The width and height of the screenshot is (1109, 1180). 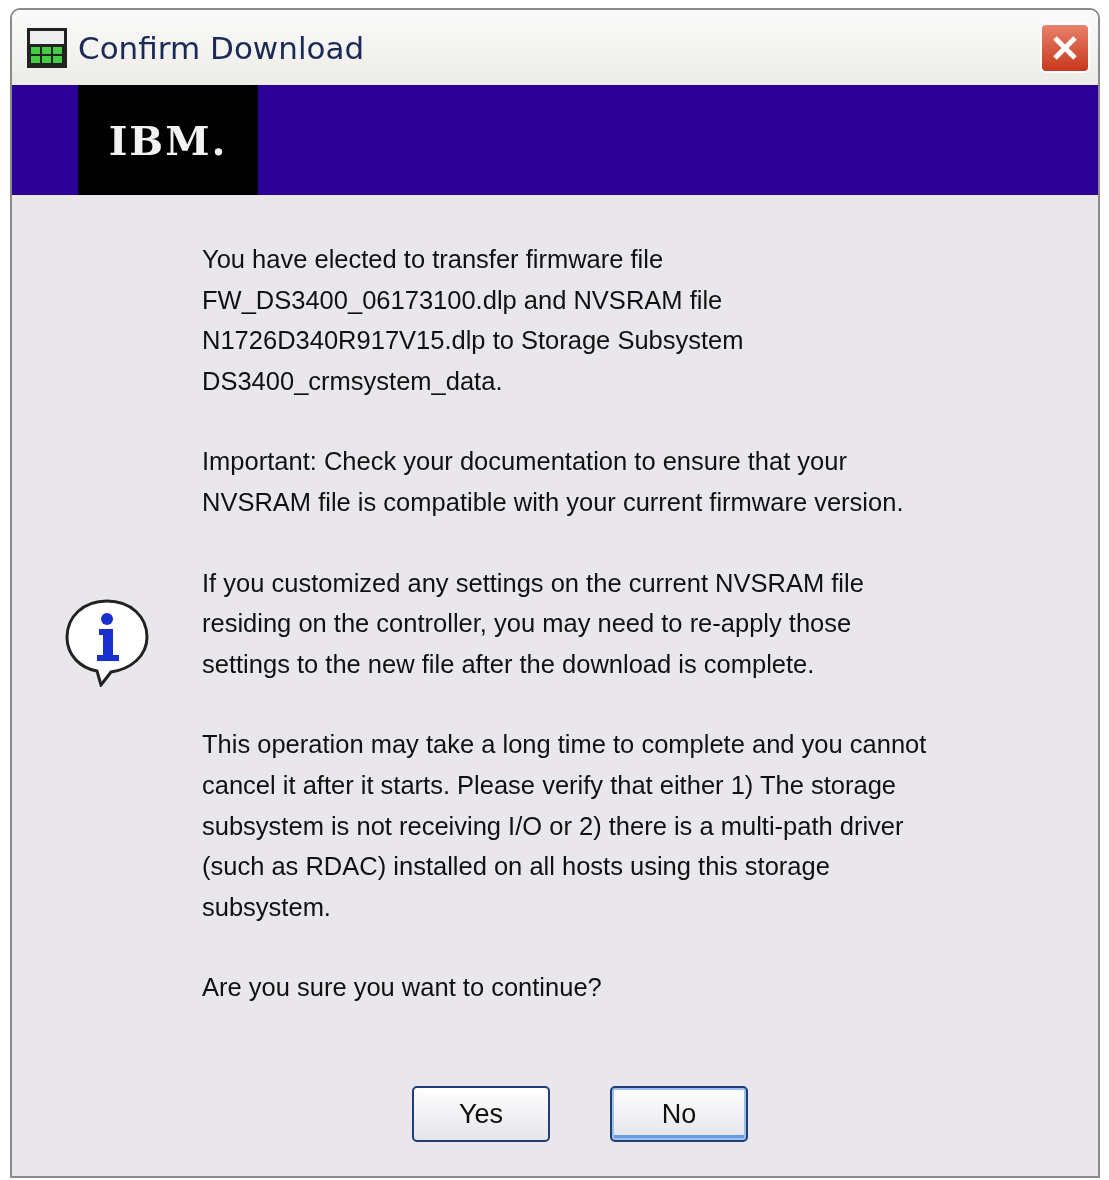 What do you see at coordinates (402, 988) in the screenshot?
I see `message-paragraph: Are you sure you want to continue?` at bounding box center [402, 988].